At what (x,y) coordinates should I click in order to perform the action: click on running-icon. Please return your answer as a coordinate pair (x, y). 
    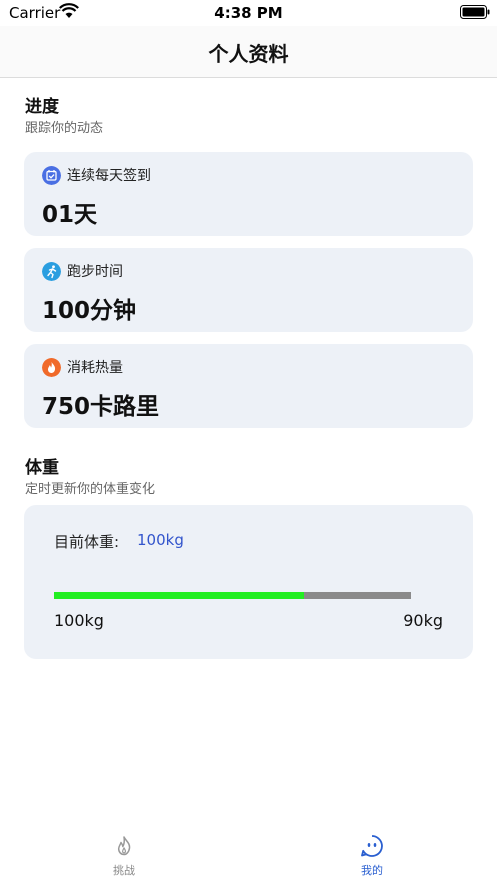
    Looking at the image, I should click on (51, 271).